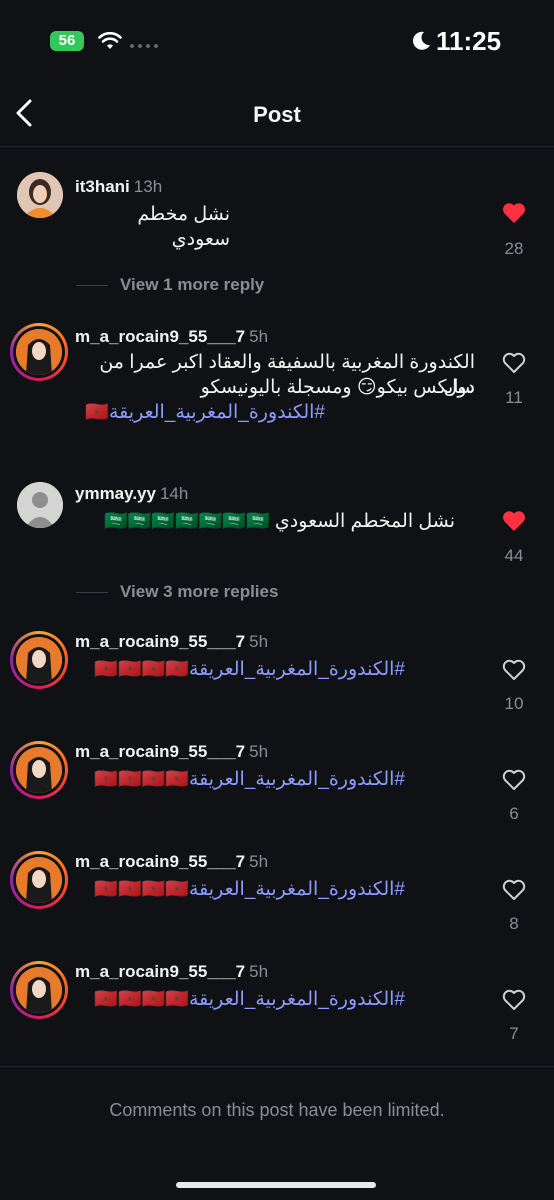 Image resolution: width=554 pixels, height=1200 pixels. Describe the element at coordinates (118, 187) in the screenshot. I see `comment-username: it3hani 13h` at that location.